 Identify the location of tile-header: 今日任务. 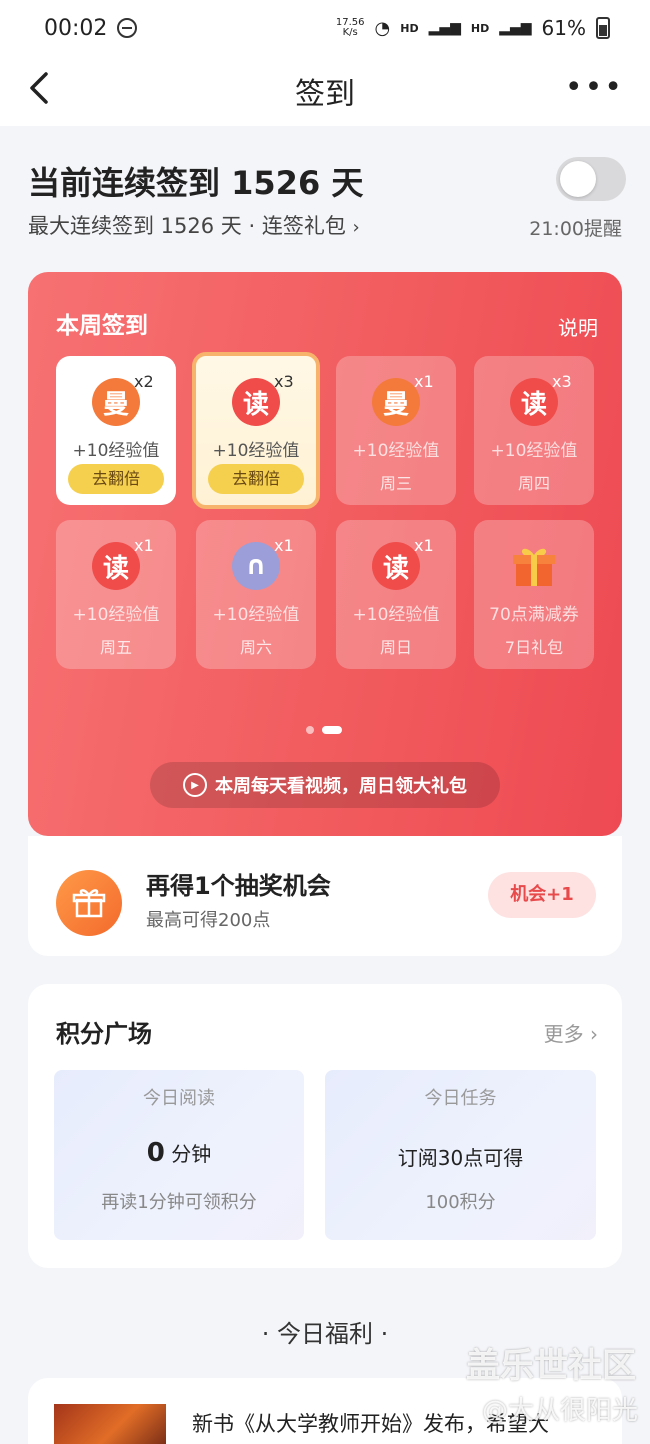
(460, 1098).